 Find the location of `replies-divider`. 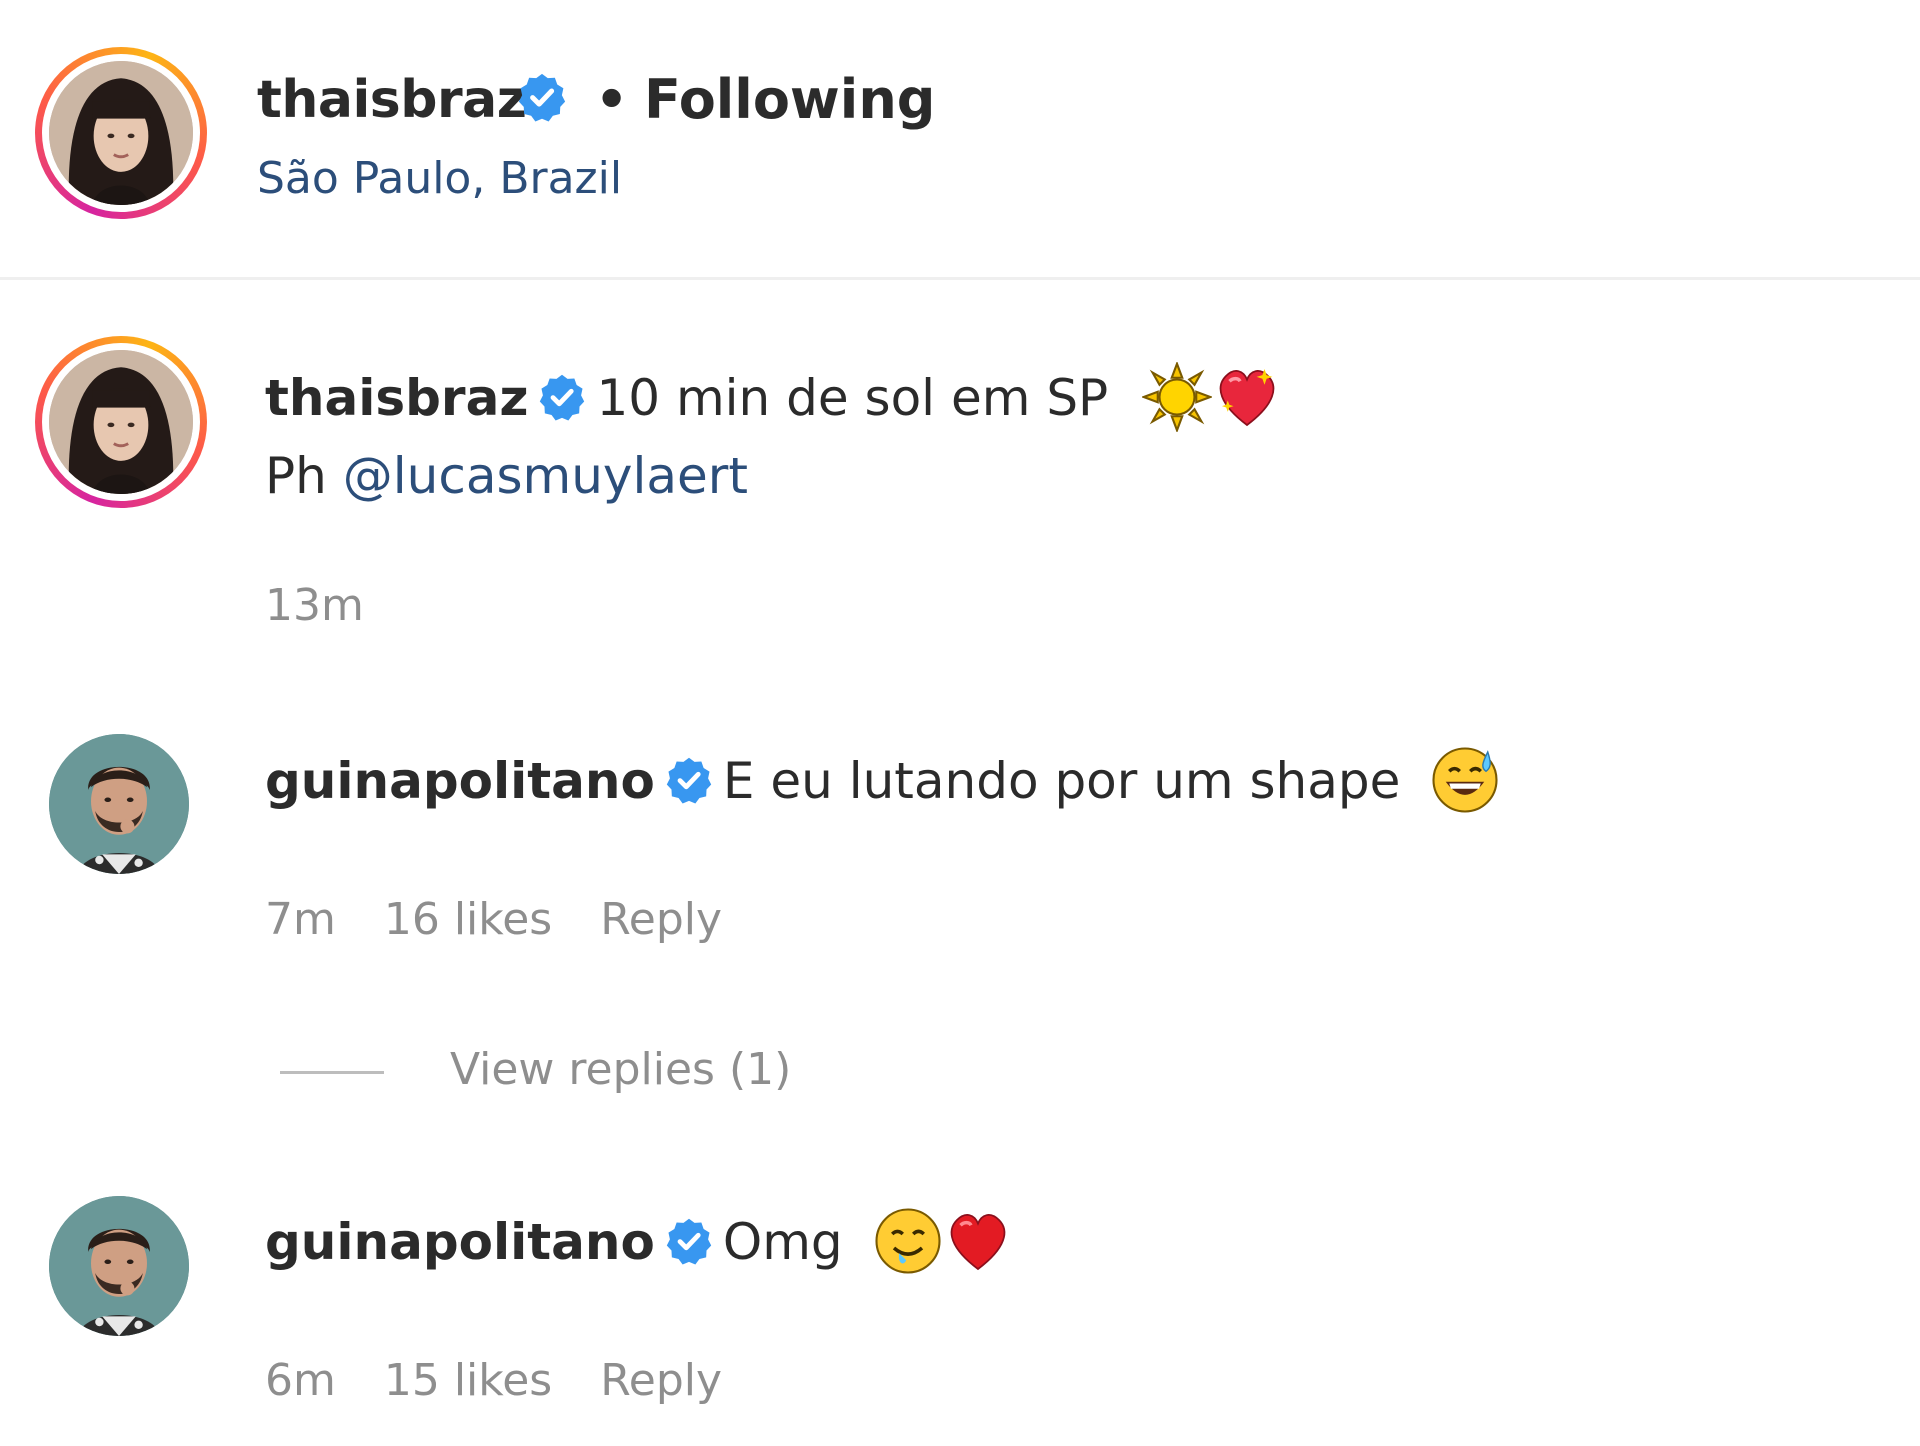

replies-divider is located at coordinates (332, 1072).